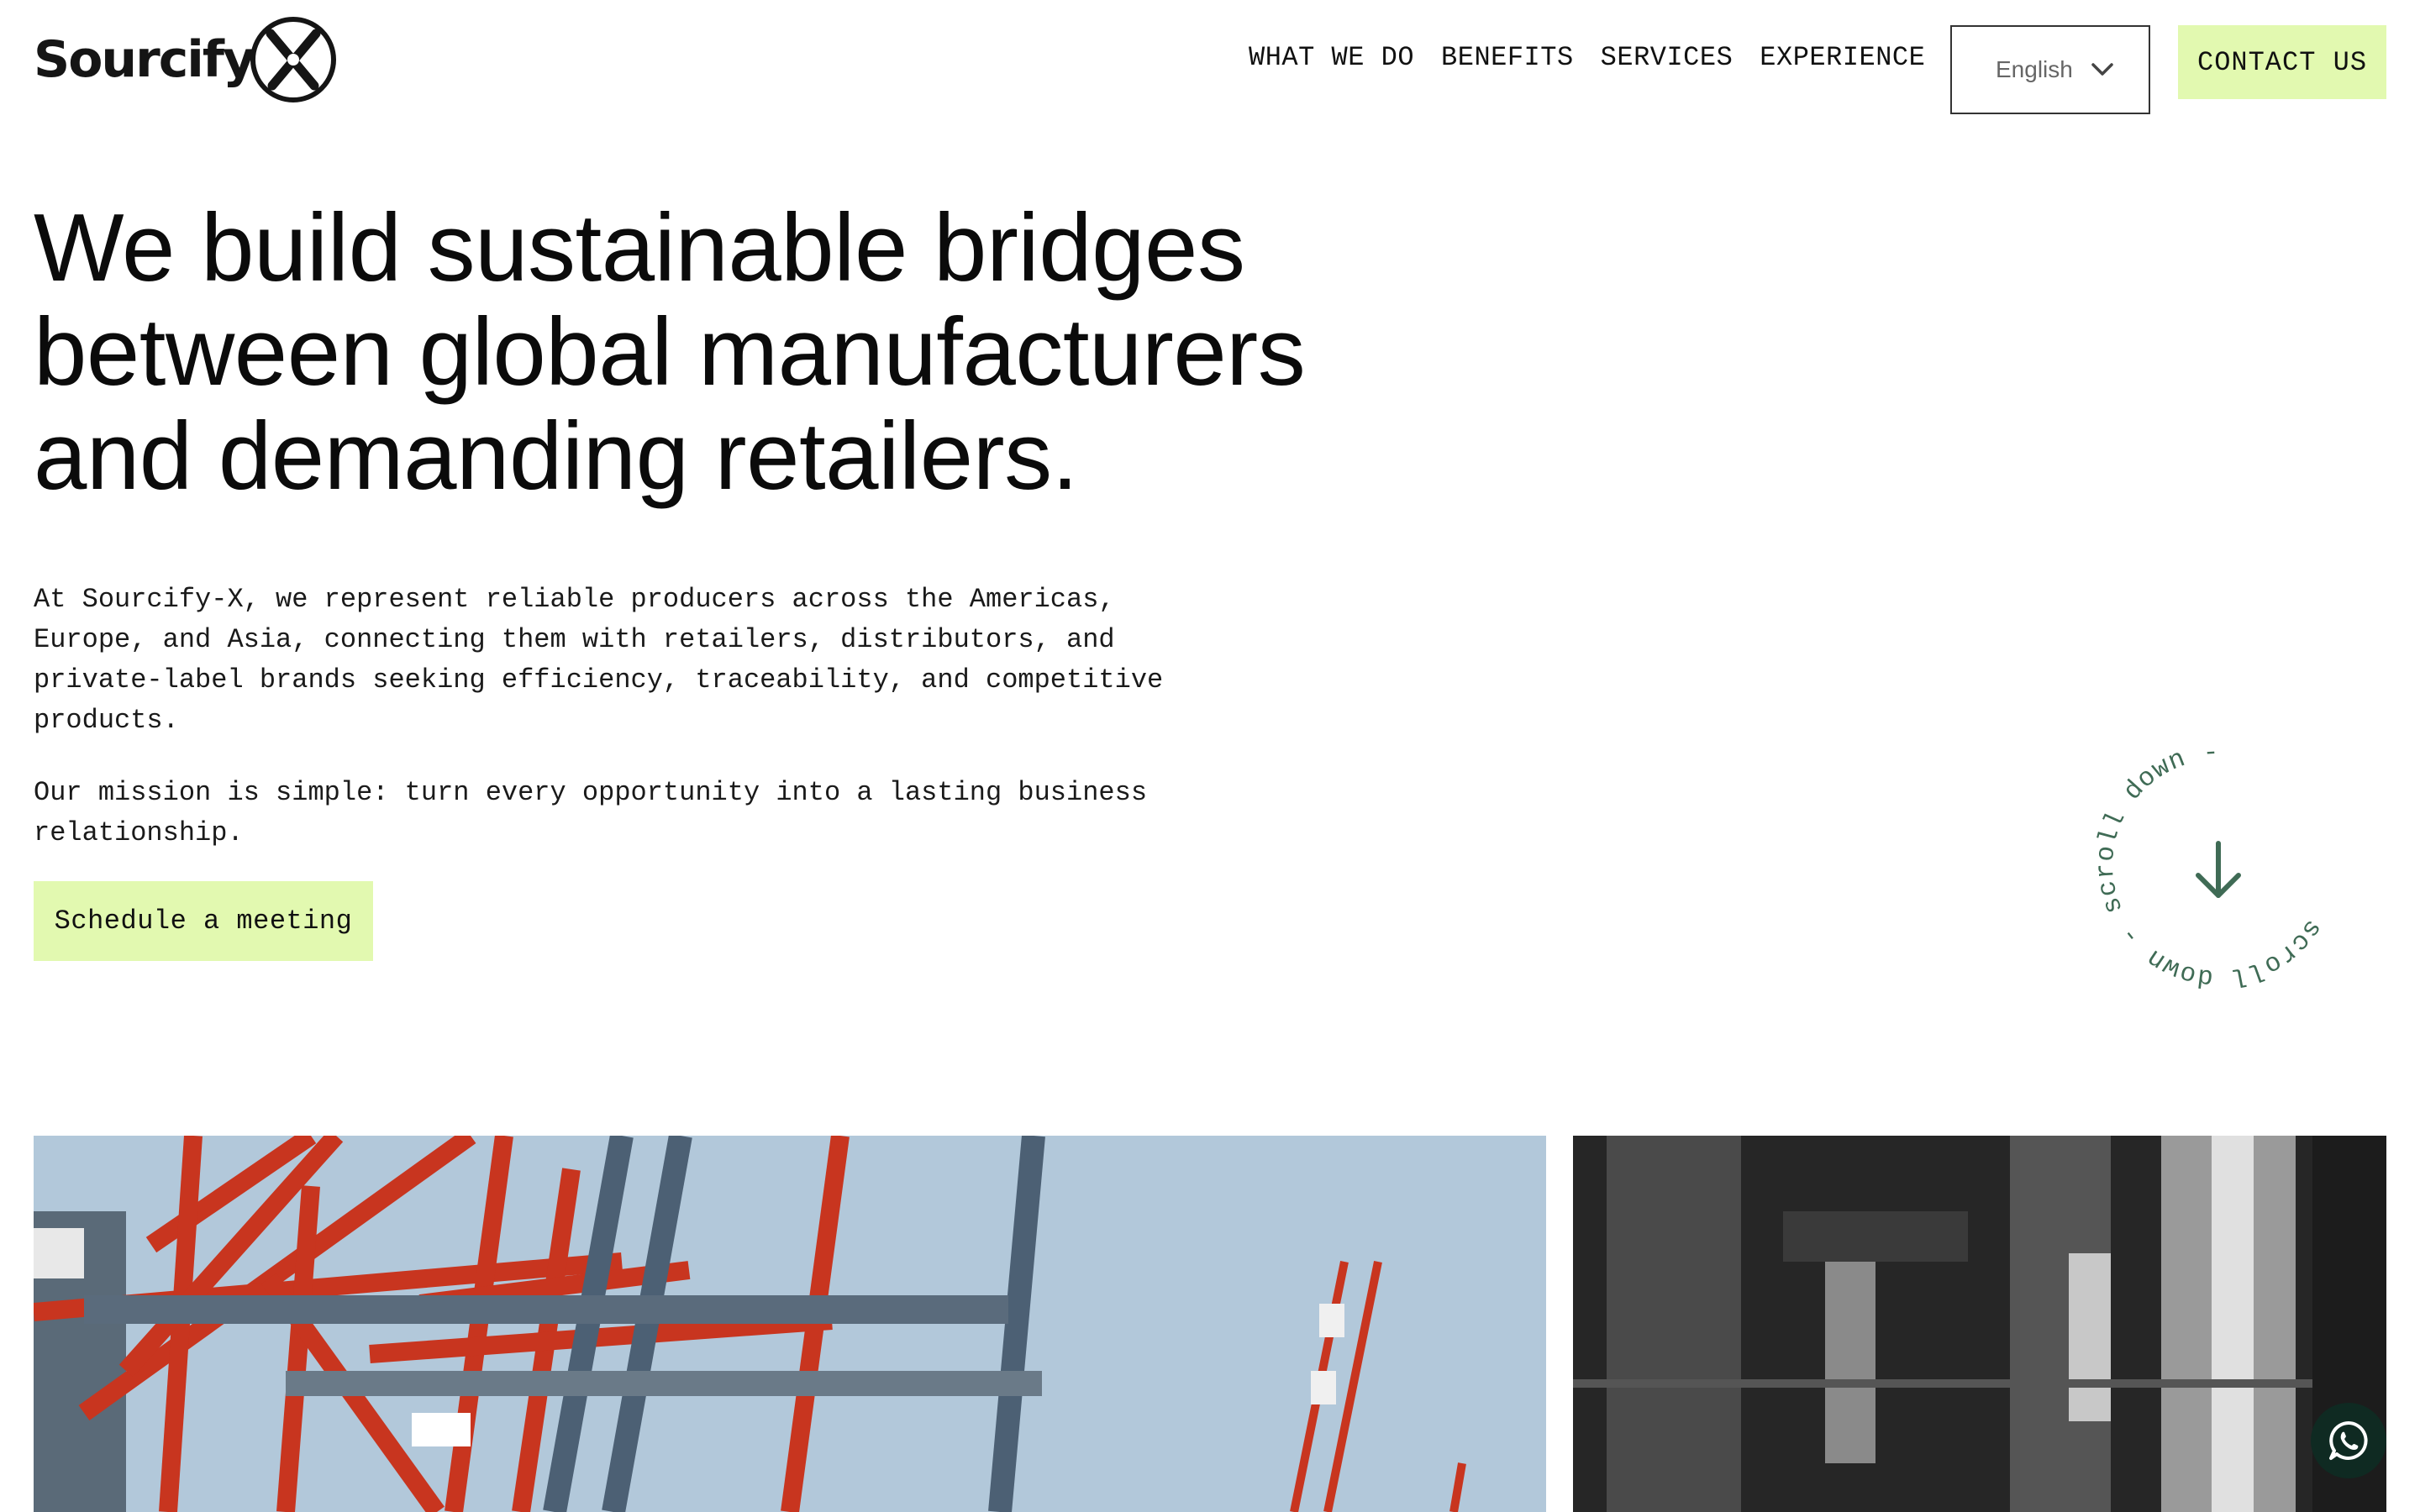  I want to click on contact-us-button: CONTACT US, so click(2282, 62).